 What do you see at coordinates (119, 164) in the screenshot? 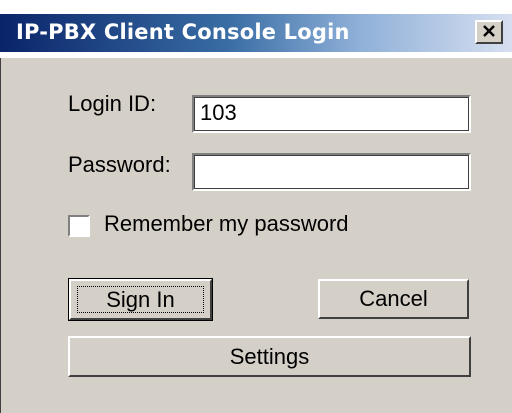
I see `password-label: Password:` at bounding box center [119, 164].